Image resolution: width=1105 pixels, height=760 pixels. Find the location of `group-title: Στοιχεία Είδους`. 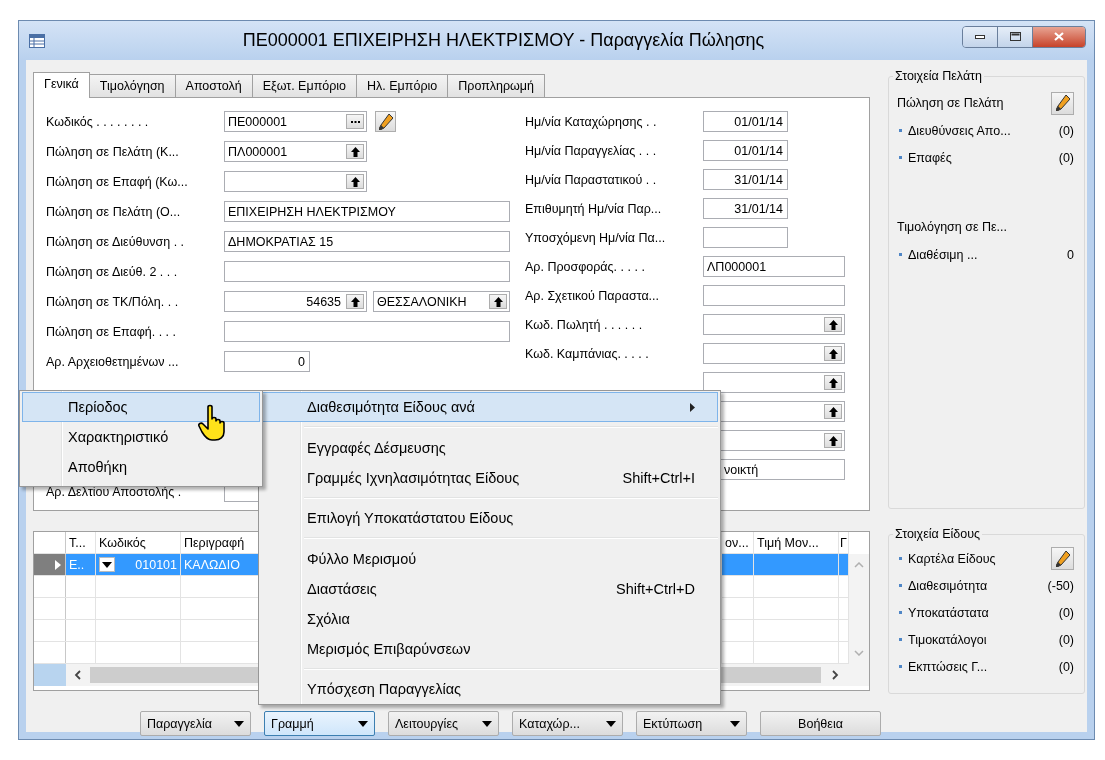

group-title: Στοιχεία Είδους is located at coordinates (938, 534).